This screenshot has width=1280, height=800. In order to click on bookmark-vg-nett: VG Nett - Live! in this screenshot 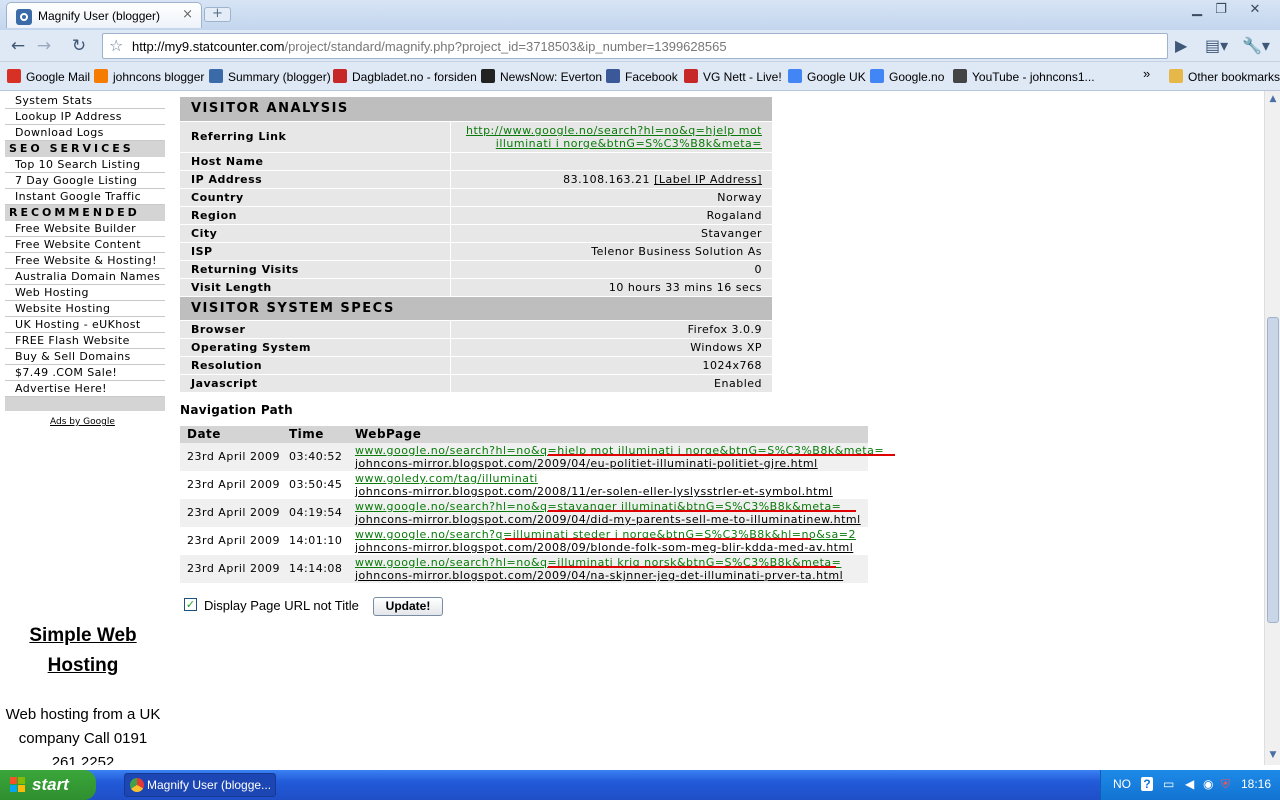, I will do `click(733, 76)`.